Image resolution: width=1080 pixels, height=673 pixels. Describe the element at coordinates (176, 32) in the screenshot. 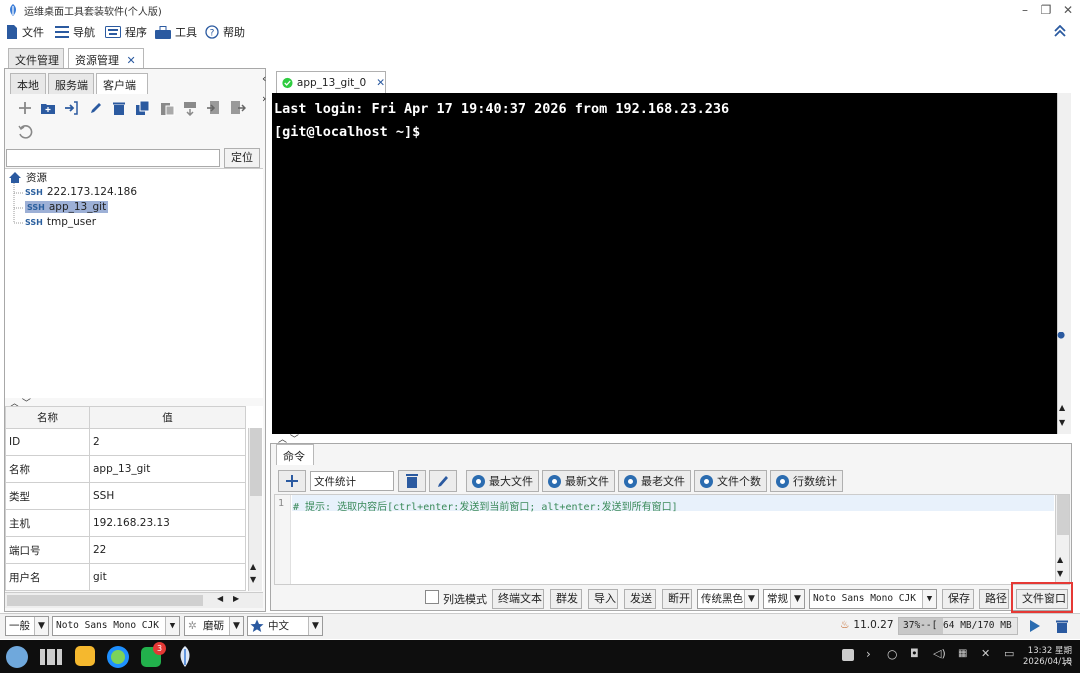

I see `menu-tools: 工具` at that location.